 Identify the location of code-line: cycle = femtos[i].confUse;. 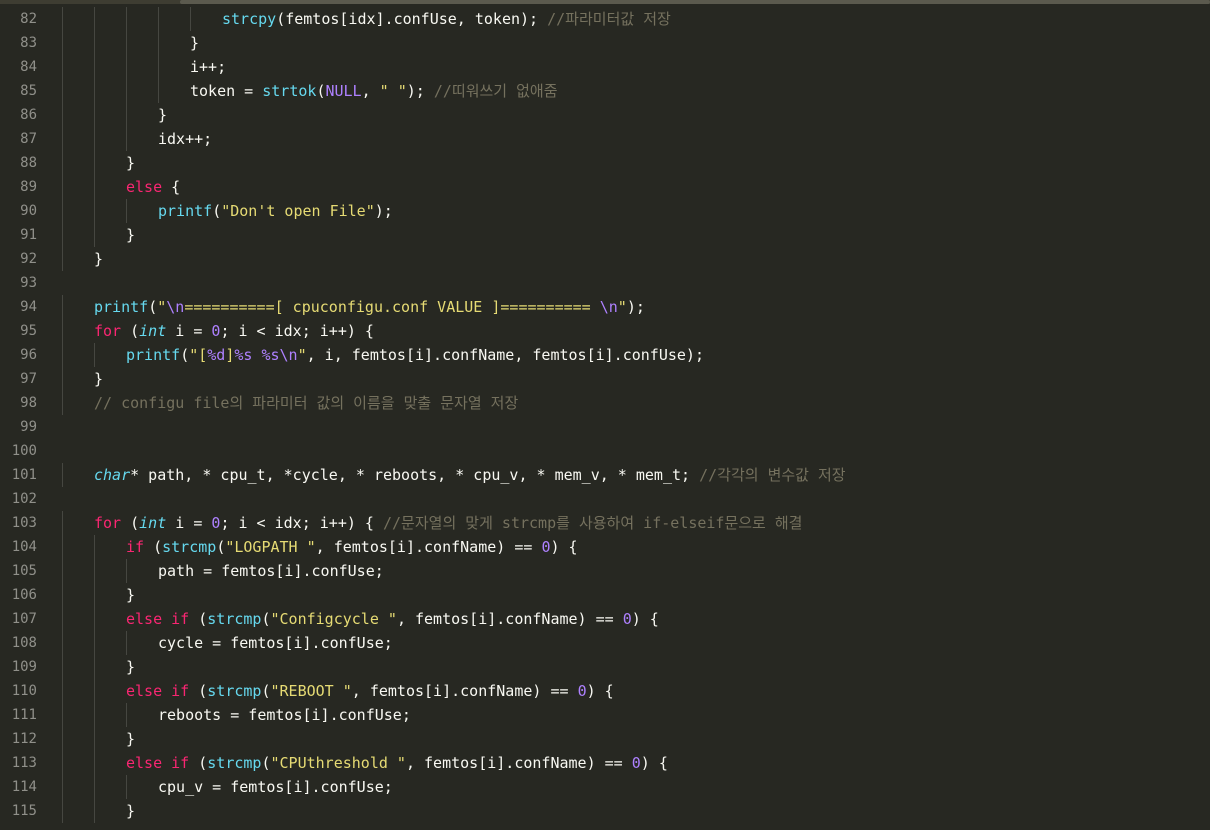
(636, 643).